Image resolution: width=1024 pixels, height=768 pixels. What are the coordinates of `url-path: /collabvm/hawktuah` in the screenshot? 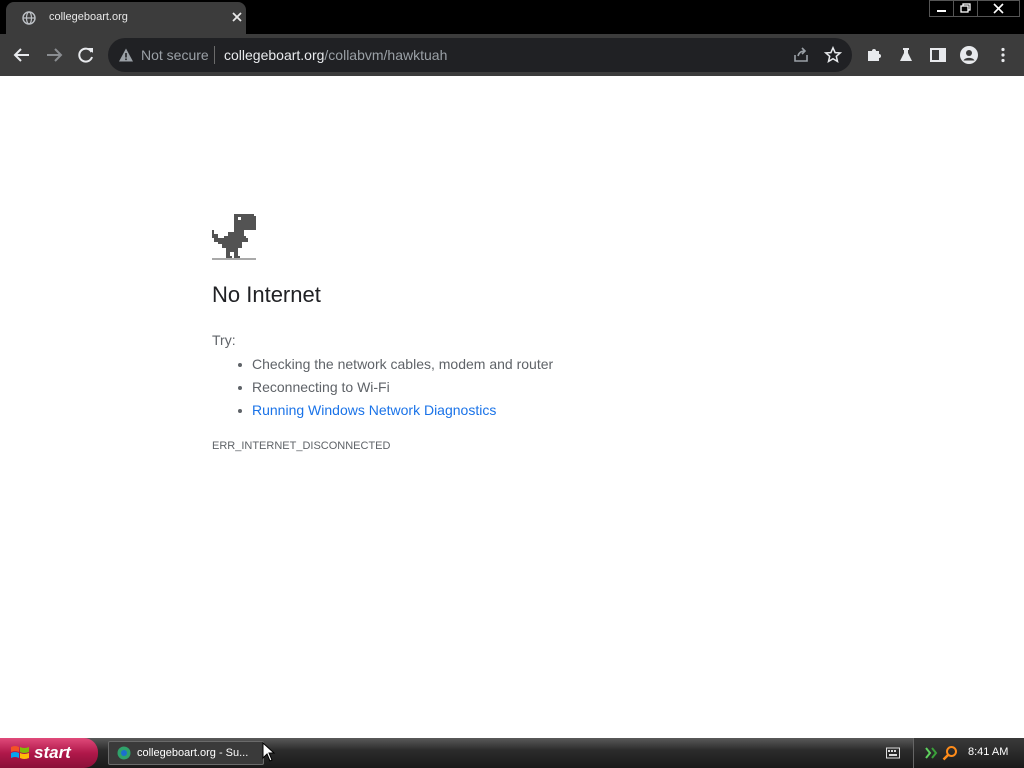 It's located at (386, 55).